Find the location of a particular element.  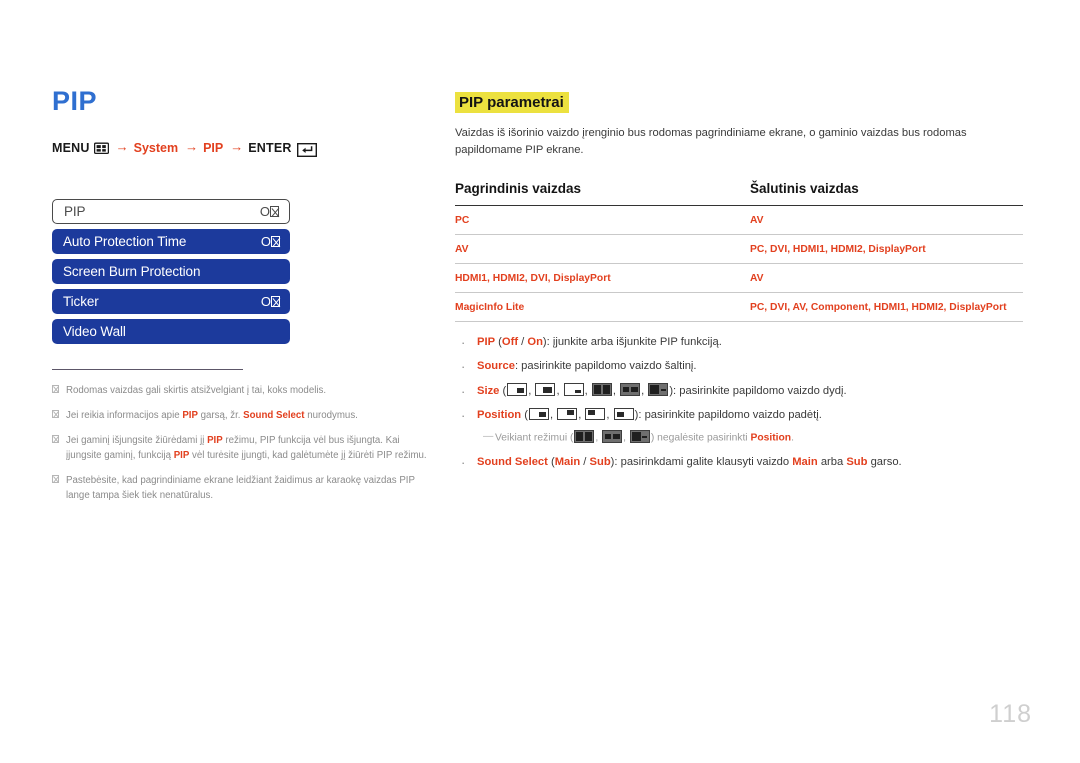

breadcrumb-arrow-3: → is located at coordinates (237, 146).